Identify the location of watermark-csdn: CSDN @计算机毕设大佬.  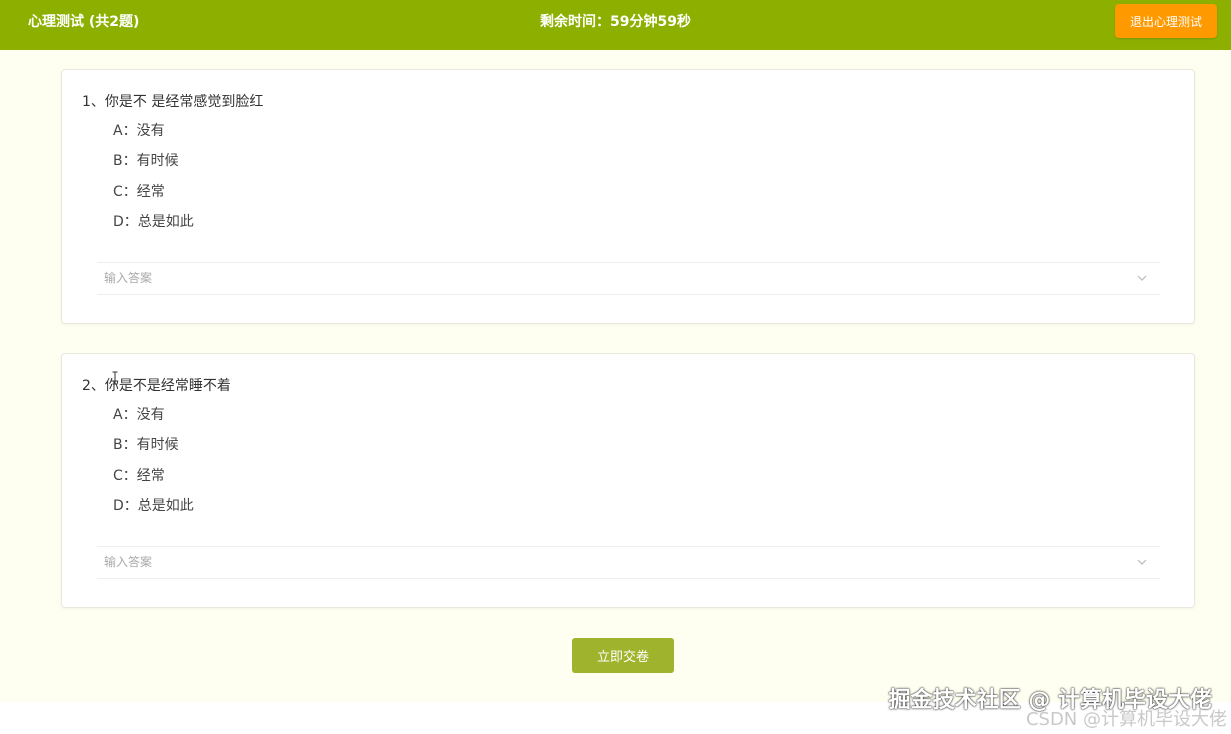
(1126, 719).